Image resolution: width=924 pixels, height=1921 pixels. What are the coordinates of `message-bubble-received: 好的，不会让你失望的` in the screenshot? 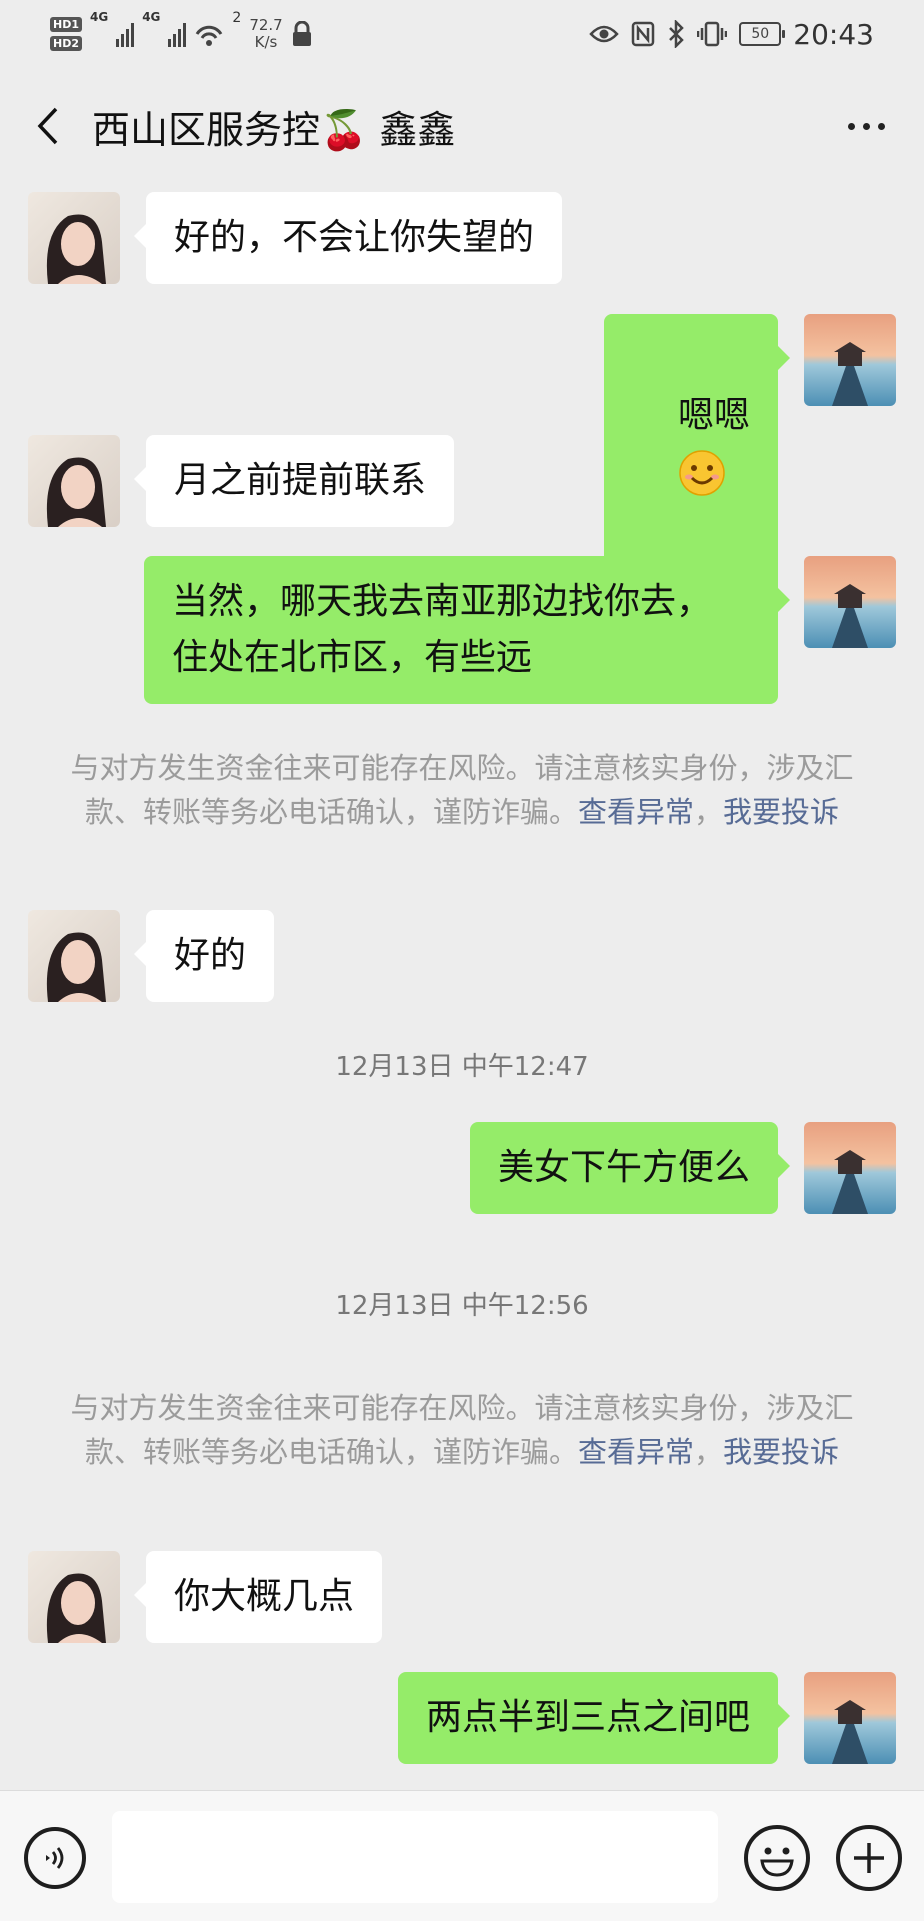 It's located at (348, 238).